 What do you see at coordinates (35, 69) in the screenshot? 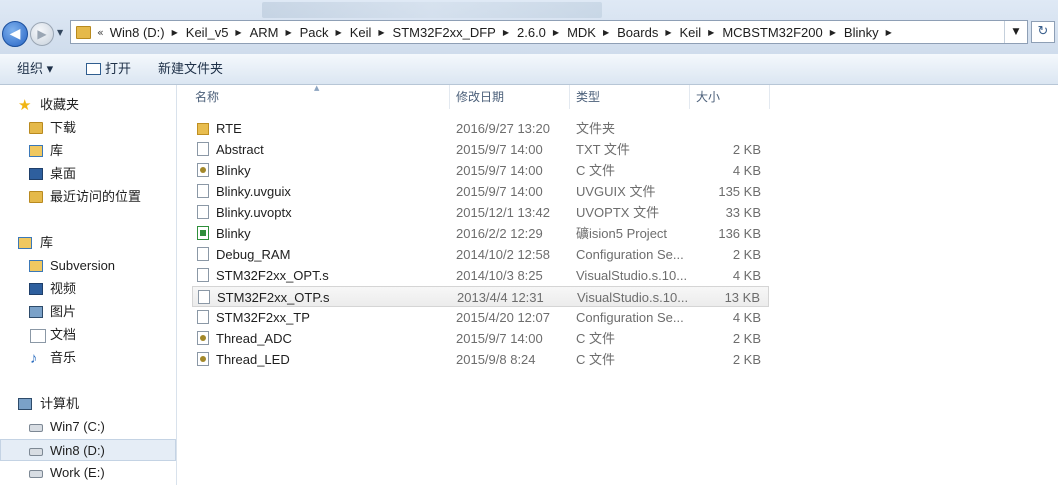
I see `organize-menu: 组织 ▾` at bounding box center [35, 69].